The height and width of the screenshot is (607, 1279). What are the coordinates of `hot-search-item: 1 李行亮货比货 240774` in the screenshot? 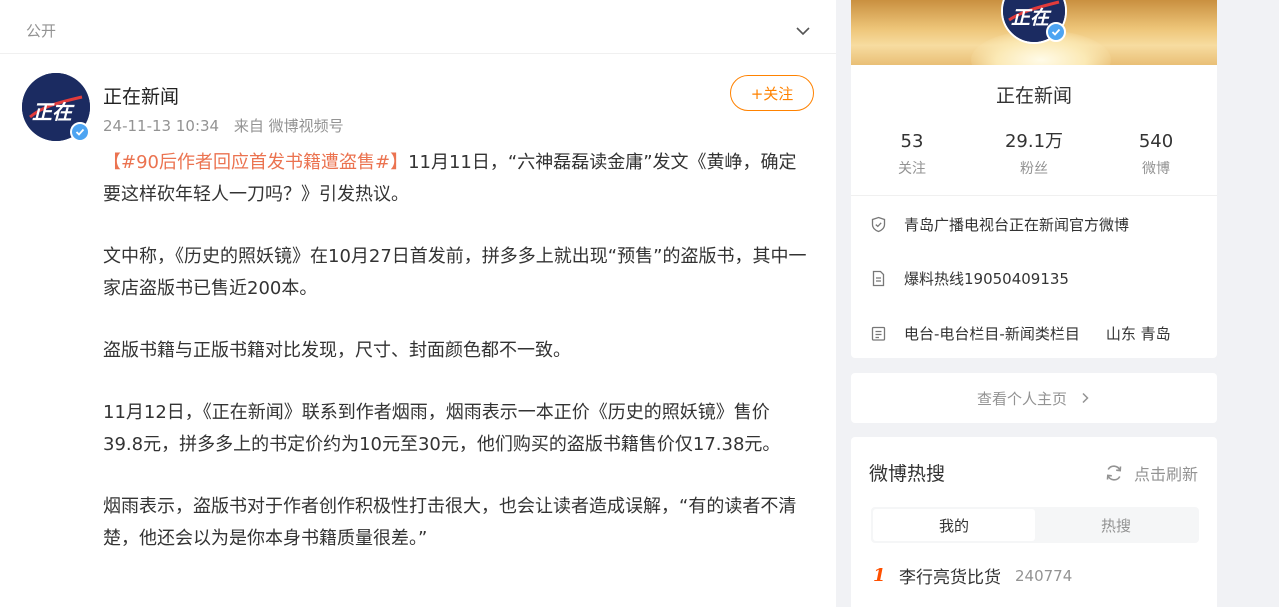 It's located at (972, 575).